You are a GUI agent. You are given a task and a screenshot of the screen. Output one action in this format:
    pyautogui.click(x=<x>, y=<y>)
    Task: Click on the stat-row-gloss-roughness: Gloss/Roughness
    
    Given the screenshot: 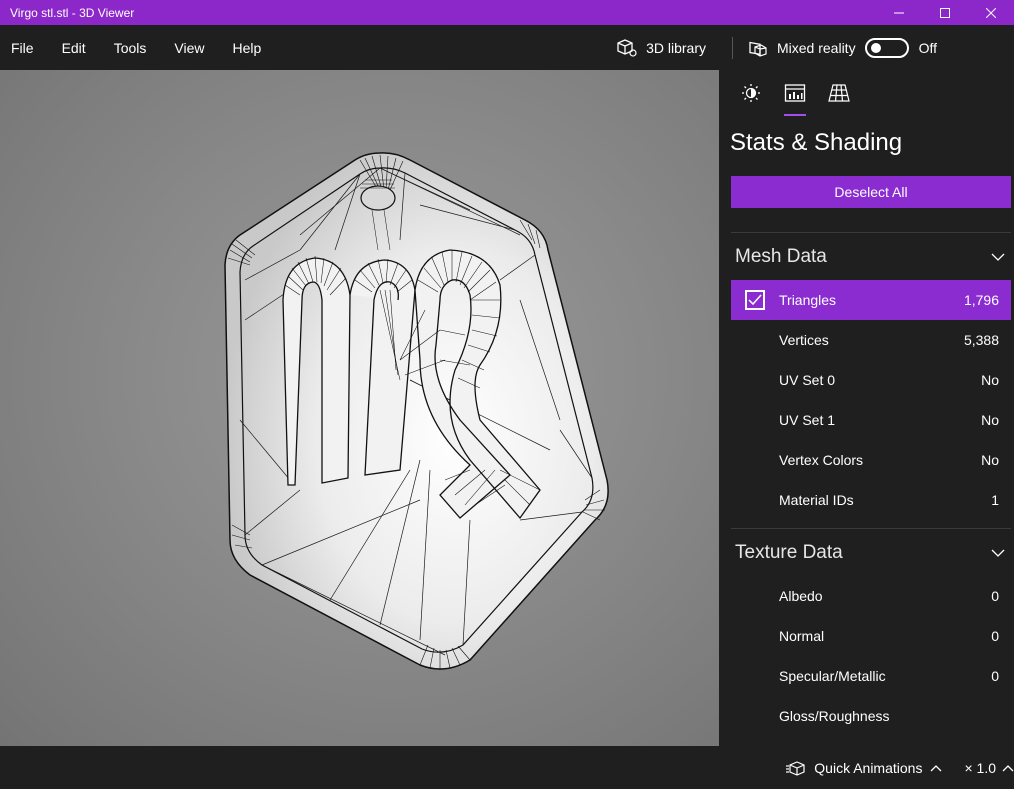 What is the action you would take?
    pyautogui.click(x=871, y=716)
    